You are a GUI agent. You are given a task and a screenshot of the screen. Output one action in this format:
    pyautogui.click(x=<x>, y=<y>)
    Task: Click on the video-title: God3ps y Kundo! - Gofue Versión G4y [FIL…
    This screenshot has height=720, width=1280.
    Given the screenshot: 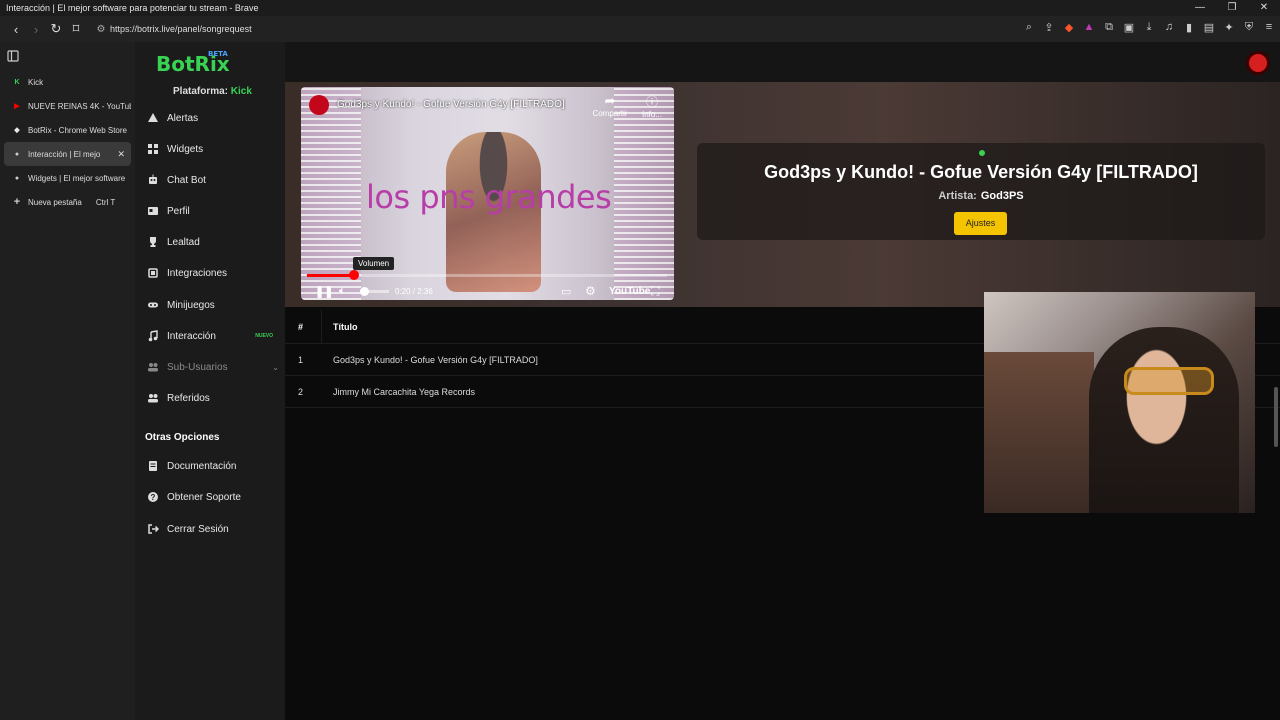 What is the action you would take?
    pyautogui.click(x=451, y=104)
    